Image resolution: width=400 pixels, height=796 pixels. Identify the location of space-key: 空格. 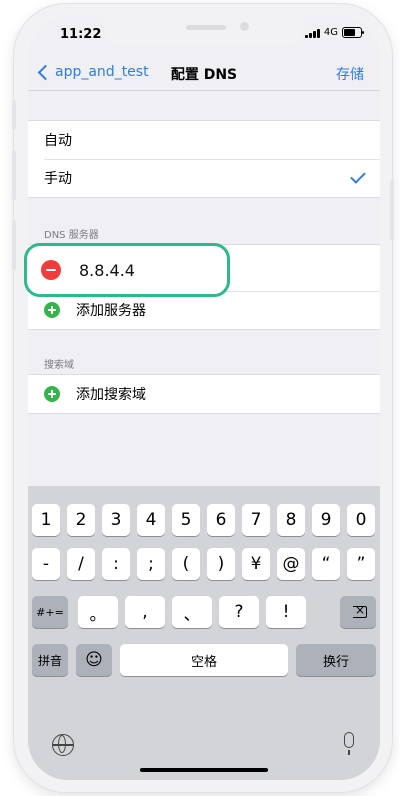
(204, 660).